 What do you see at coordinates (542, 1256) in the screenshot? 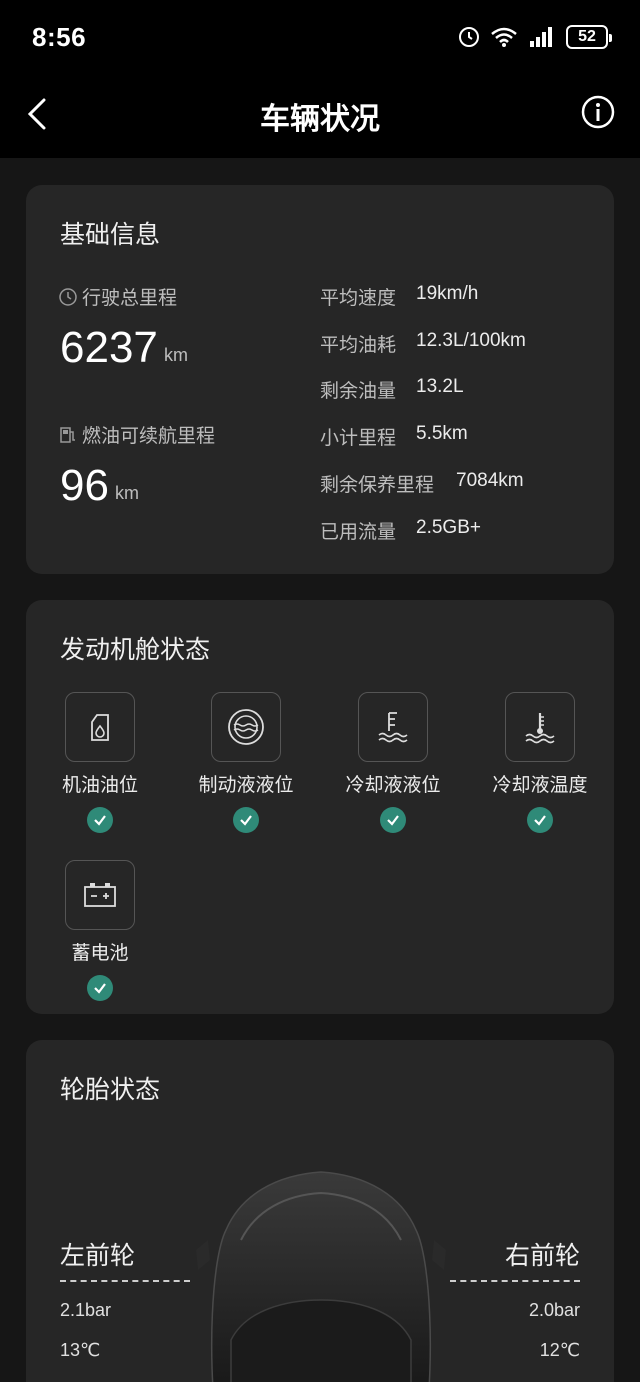
I see `front-right-tire-label: 右前轮` at bounding box center [542, 1256].